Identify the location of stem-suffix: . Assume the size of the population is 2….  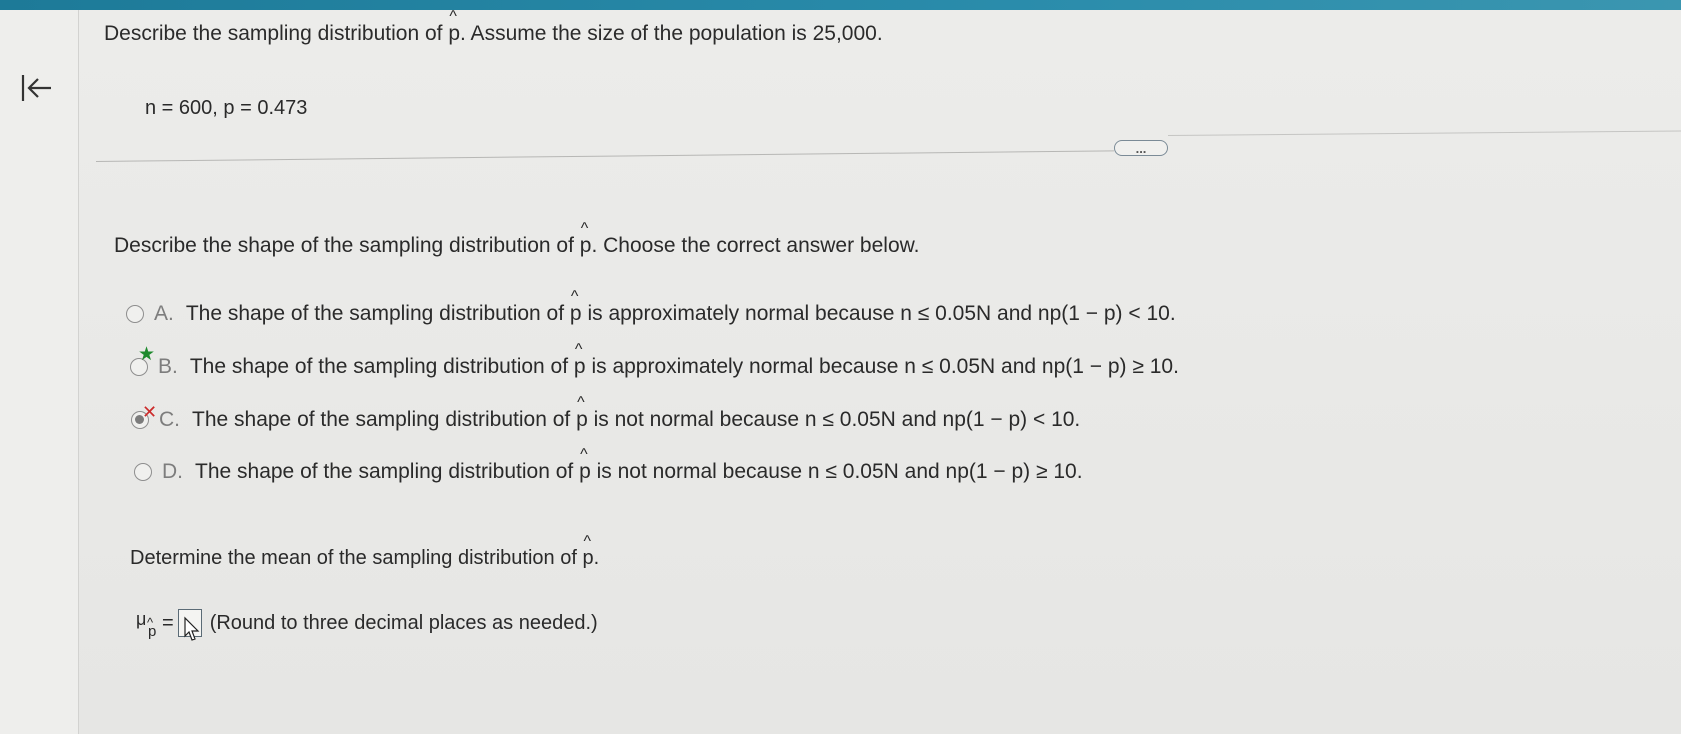
(671, 33).